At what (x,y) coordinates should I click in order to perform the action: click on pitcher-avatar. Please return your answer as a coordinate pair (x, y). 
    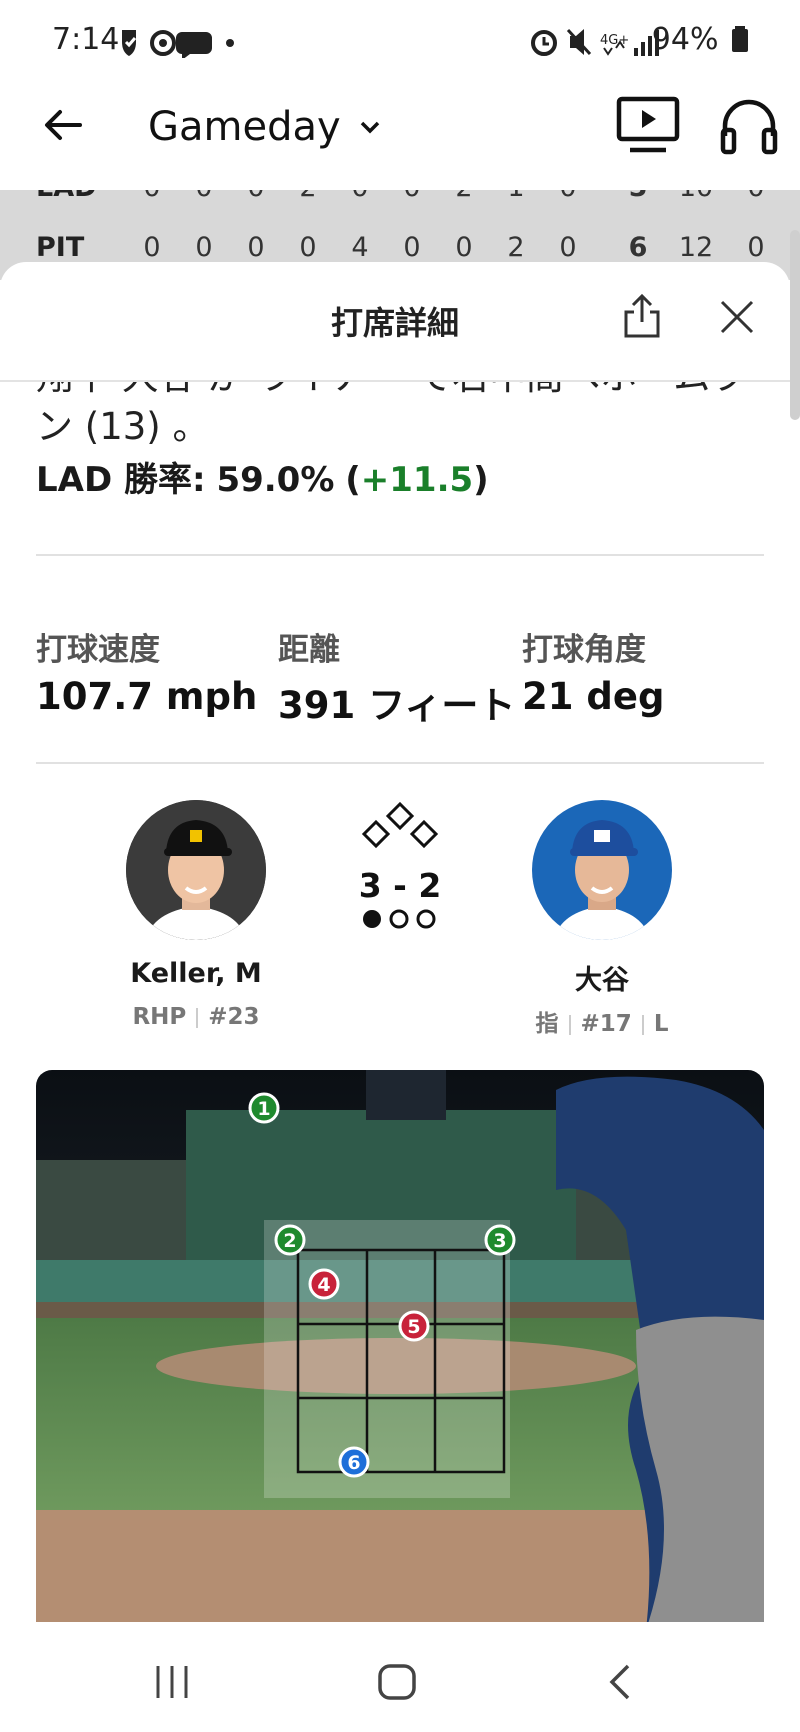
    Looking at the image, I should click on (196, 870).